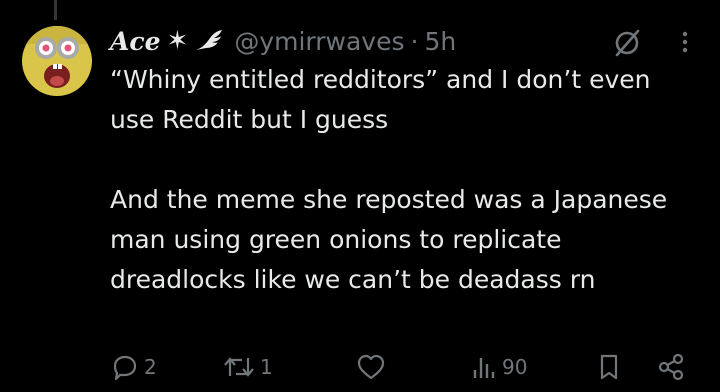 The image size is (720, 392). I want to click on thread-line, so click(55, 10).